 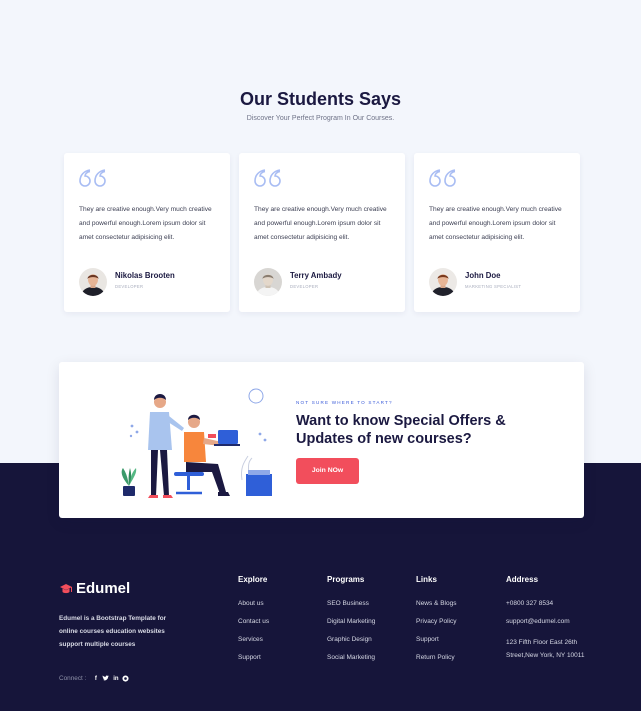 I want to click on footer-link: Contact us, so click(x=253, y=627).